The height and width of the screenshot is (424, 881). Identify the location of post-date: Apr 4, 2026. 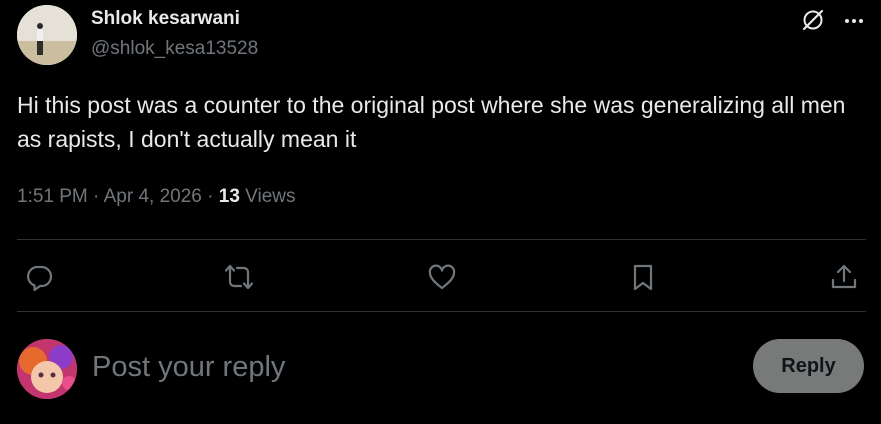
(153, 196).